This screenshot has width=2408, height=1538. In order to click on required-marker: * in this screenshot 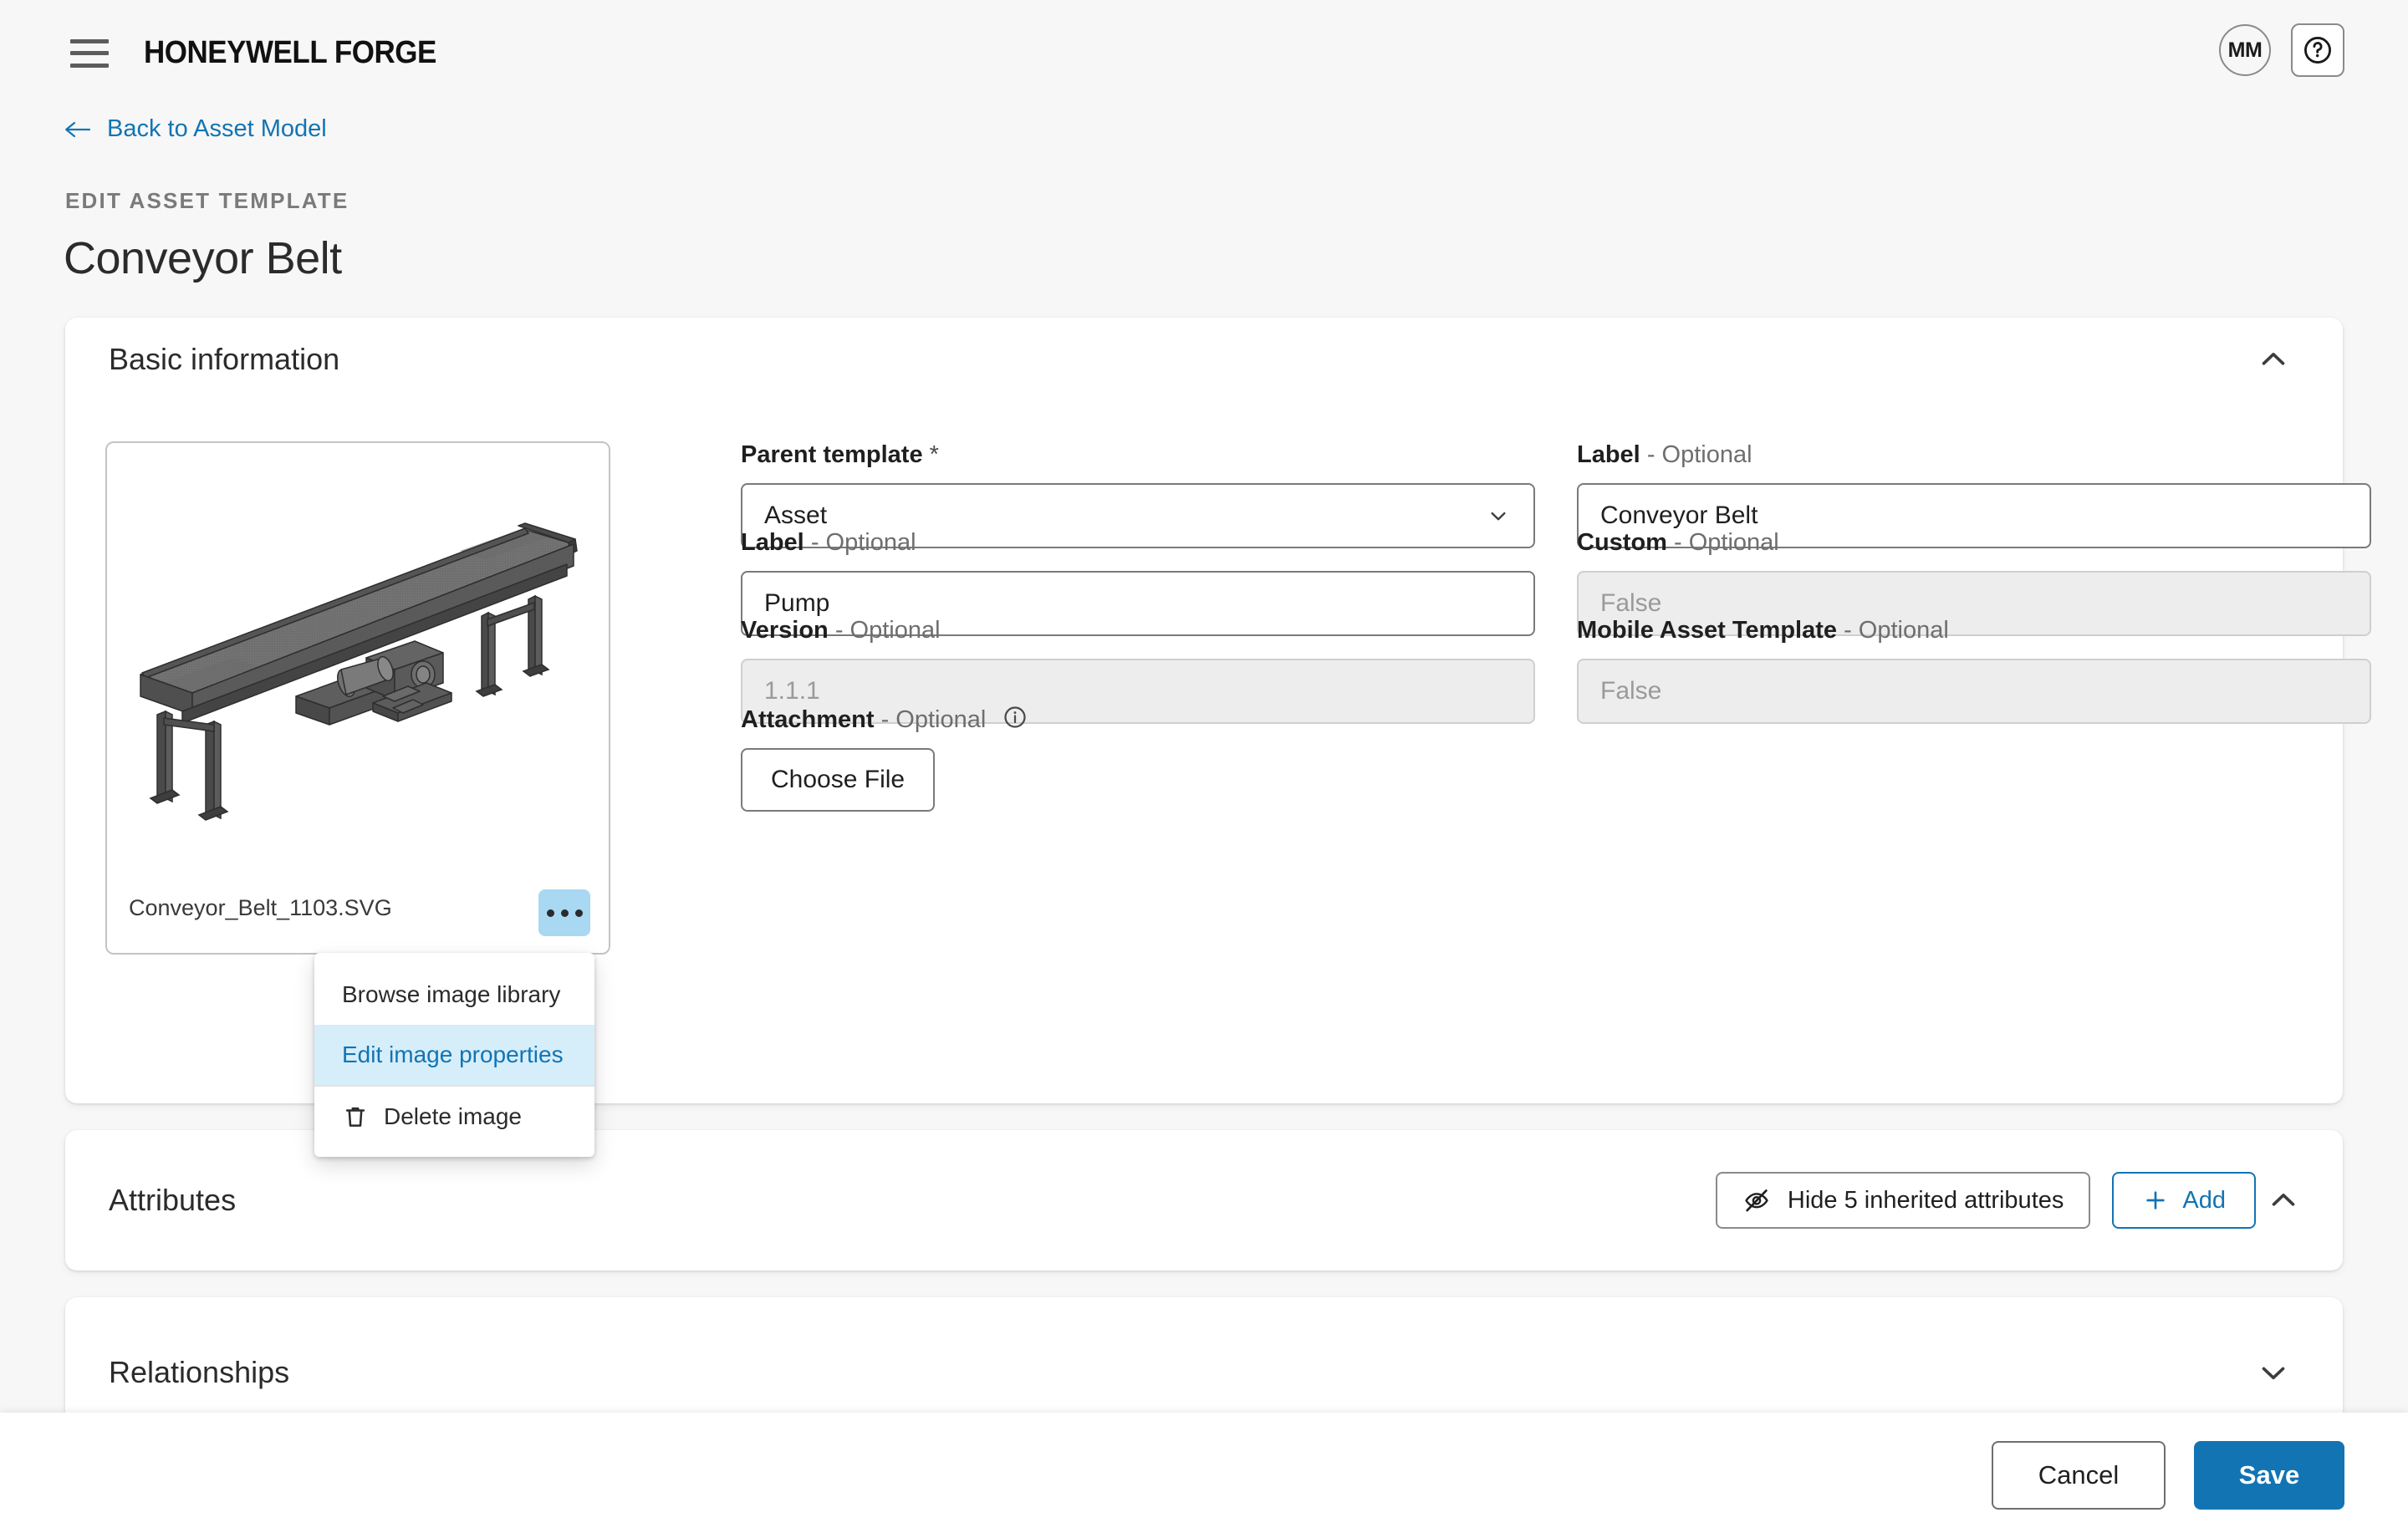, I will do `click(934, 455)`.